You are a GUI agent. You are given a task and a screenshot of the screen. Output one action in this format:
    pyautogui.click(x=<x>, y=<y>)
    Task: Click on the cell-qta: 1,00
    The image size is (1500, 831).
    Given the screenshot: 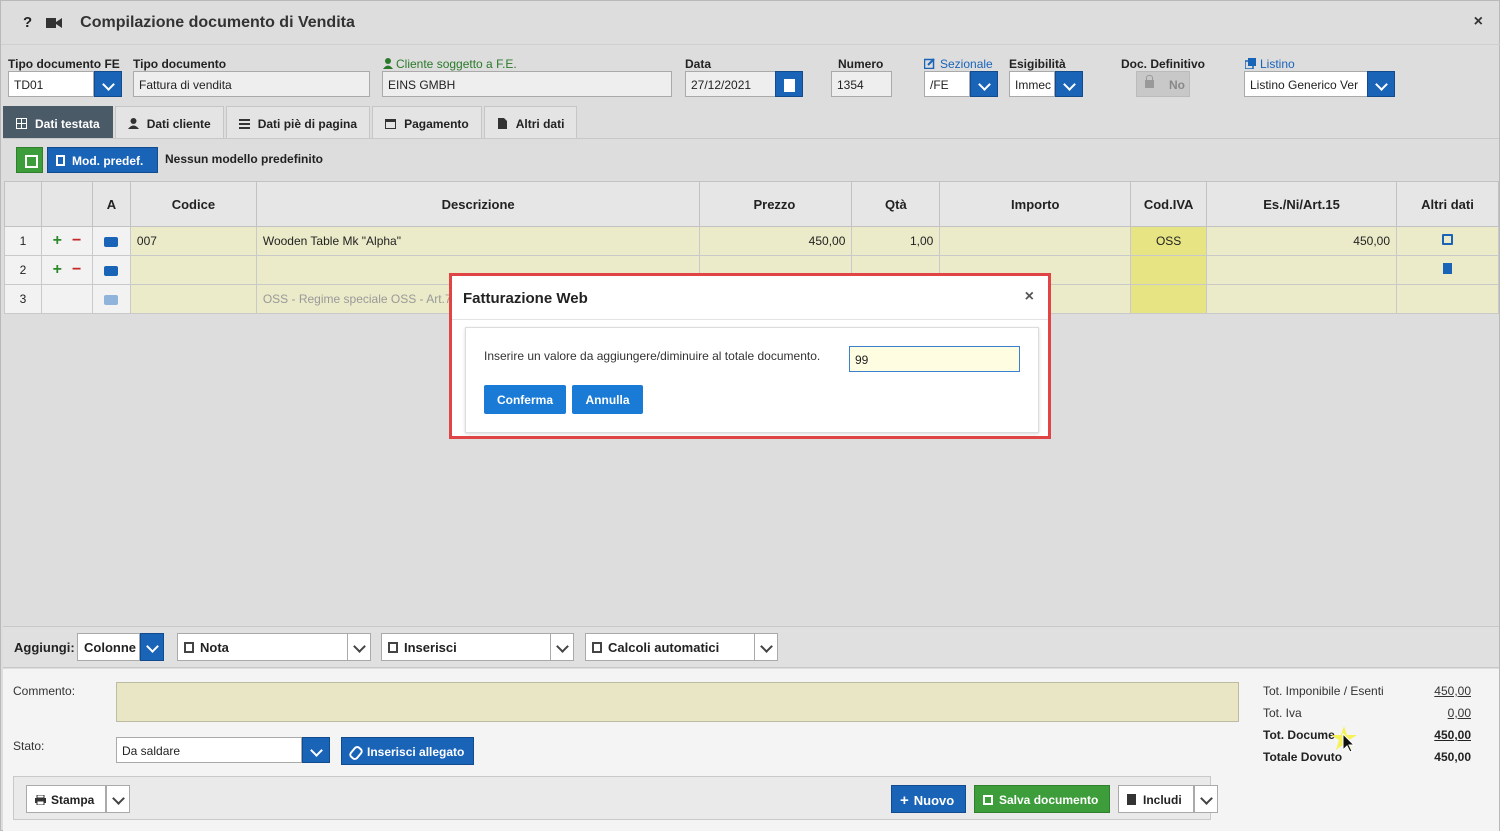 What is the action you would take?
    pyautogui.click(x=896, y=241)
    